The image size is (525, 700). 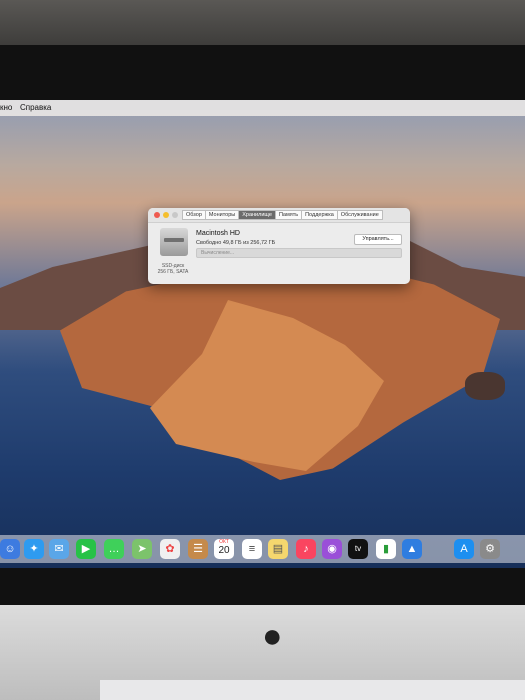 I want to click on tab-overview: Обзор, so click(x=194, y=215).